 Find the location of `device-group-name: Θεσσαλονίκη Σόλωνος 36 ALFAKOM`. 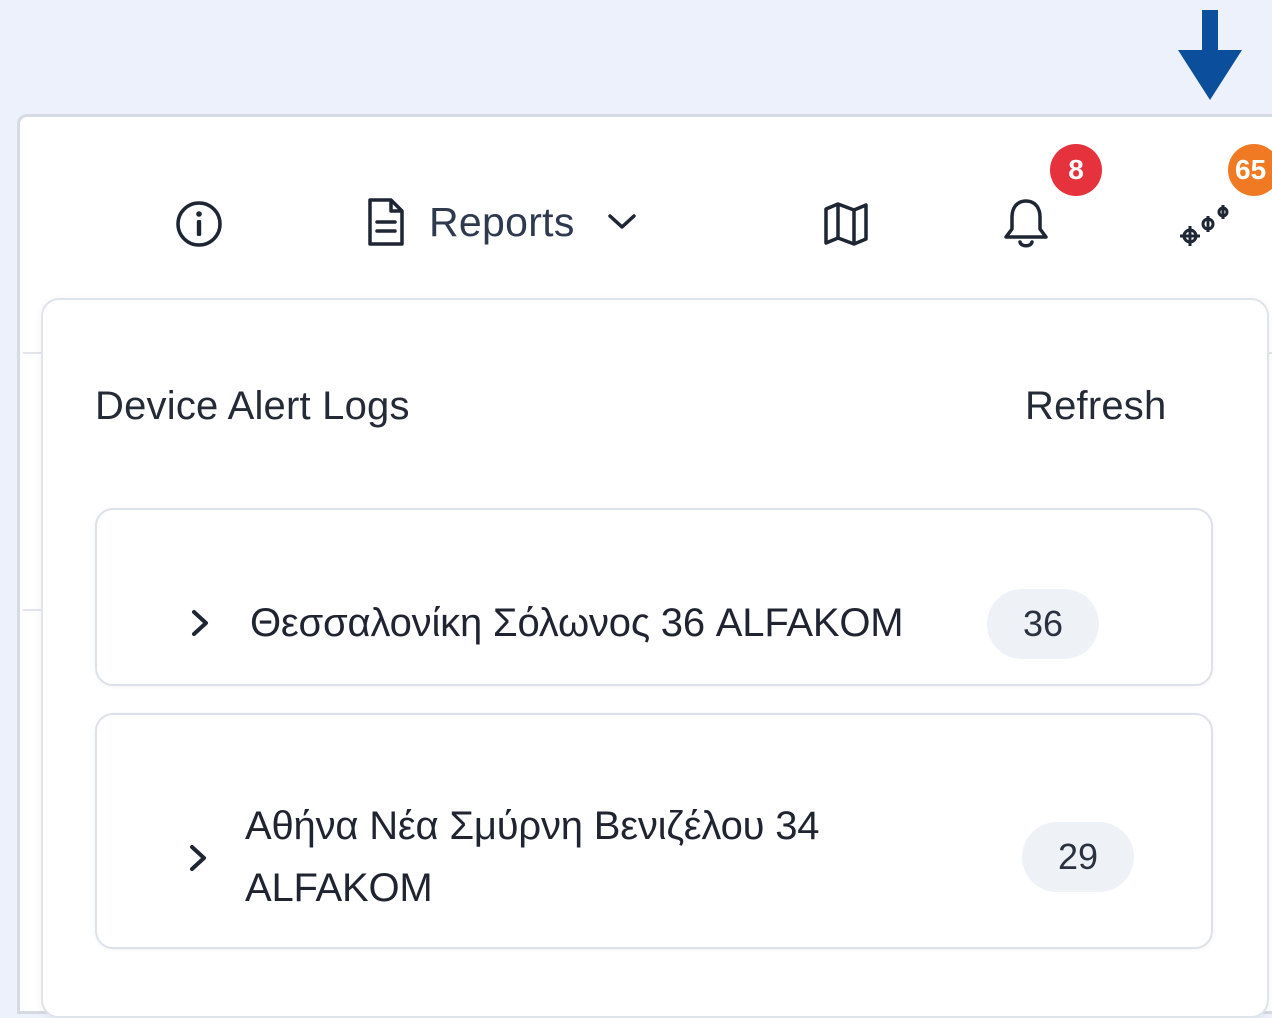

device-group-name: Θεσσαλονίκη Σόλωνος 36 ALFAKOM is located at coordinates (577, 623).